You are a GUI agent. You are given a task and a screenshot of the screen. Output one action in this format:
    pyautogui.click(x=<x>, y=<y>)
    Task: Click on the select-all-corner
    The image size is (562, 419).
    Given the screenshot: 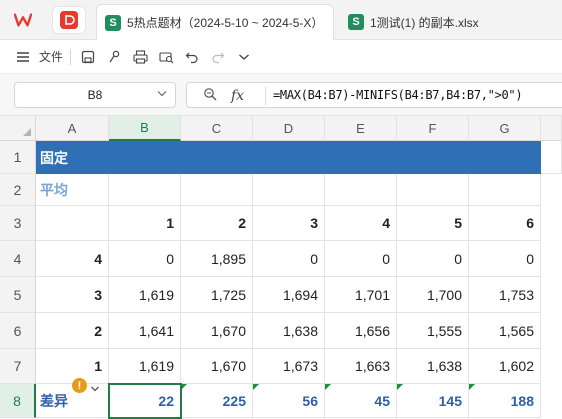 What is the action you would take?
    pyautogui.click(x=18, y=128)
    